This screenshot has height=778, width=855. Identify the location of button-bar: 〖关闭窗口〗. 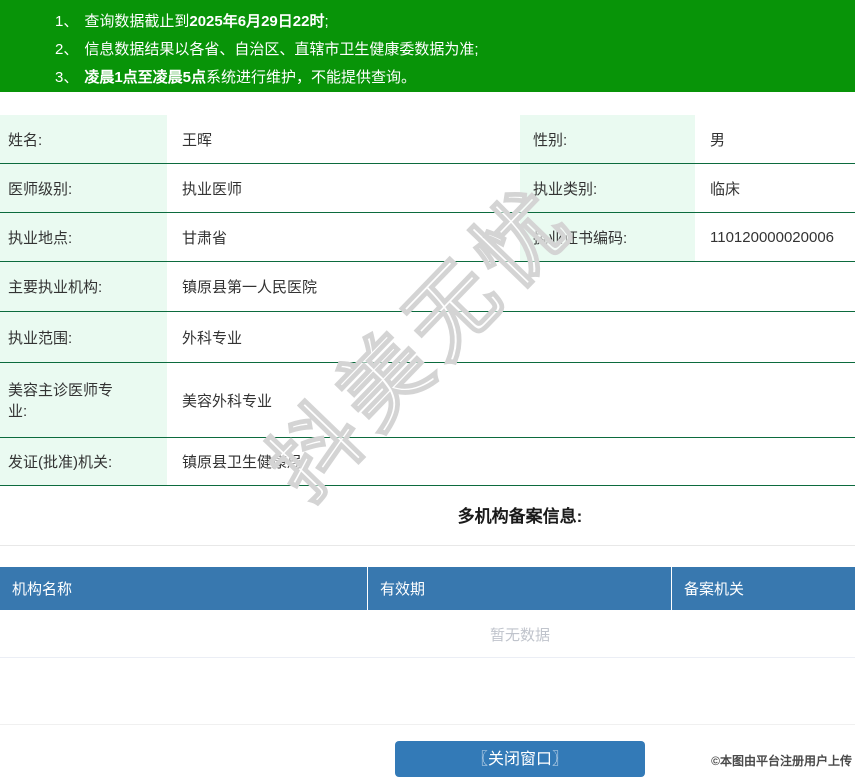
(520, 751).